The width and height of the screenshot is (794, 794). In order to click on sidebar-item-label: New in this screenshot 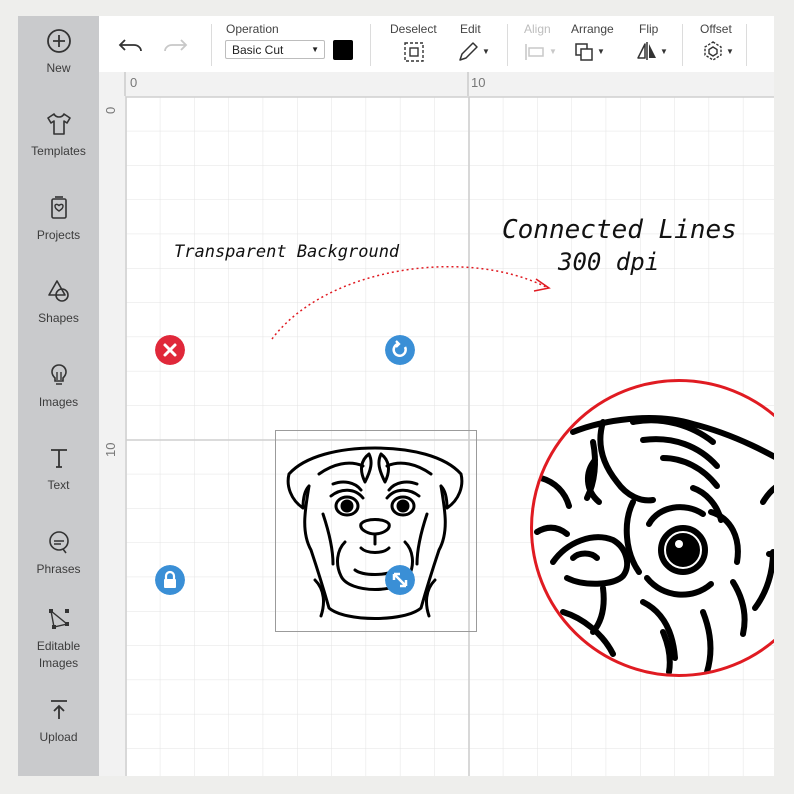, I will do `click(58, 68)`.